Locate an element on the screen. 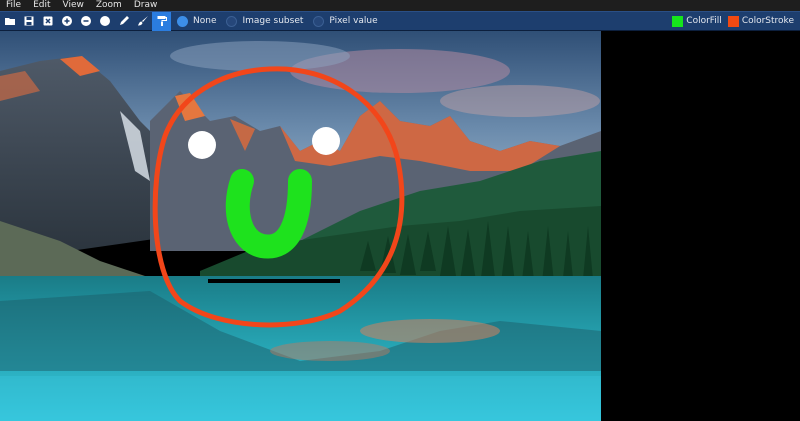 This screenshot has height=421, width=800. zoom-out-icon is located at coordinates (85, 21).